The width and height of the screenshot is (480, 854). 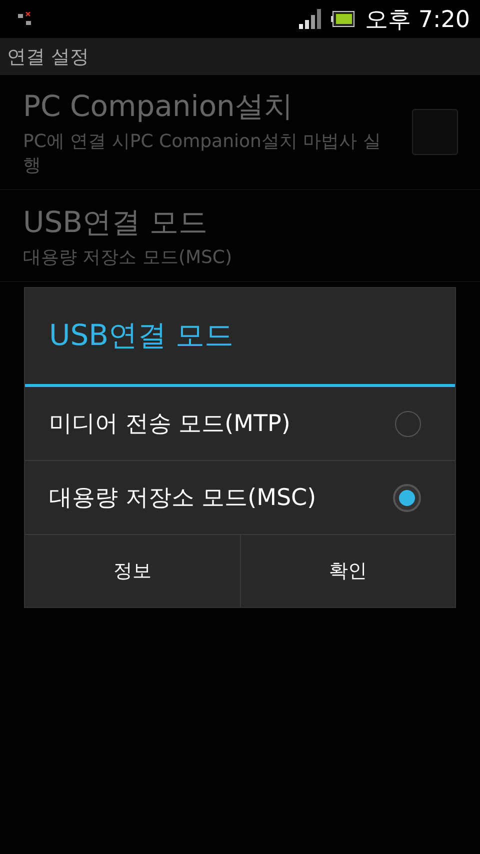 I want to click on option-row: 미디어 전송 모드(MTP), so click(x=240, y=424).